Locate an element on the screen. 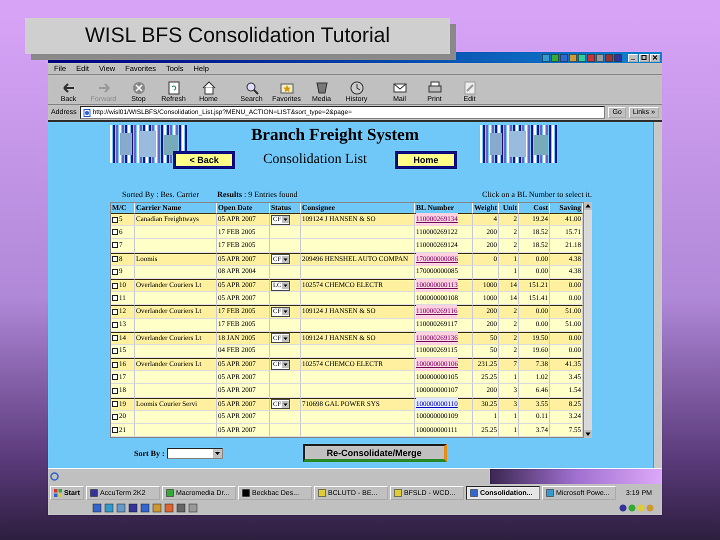 The height and width of the screenshot is (540, 720). close-button is located at coordinates (655, 58).